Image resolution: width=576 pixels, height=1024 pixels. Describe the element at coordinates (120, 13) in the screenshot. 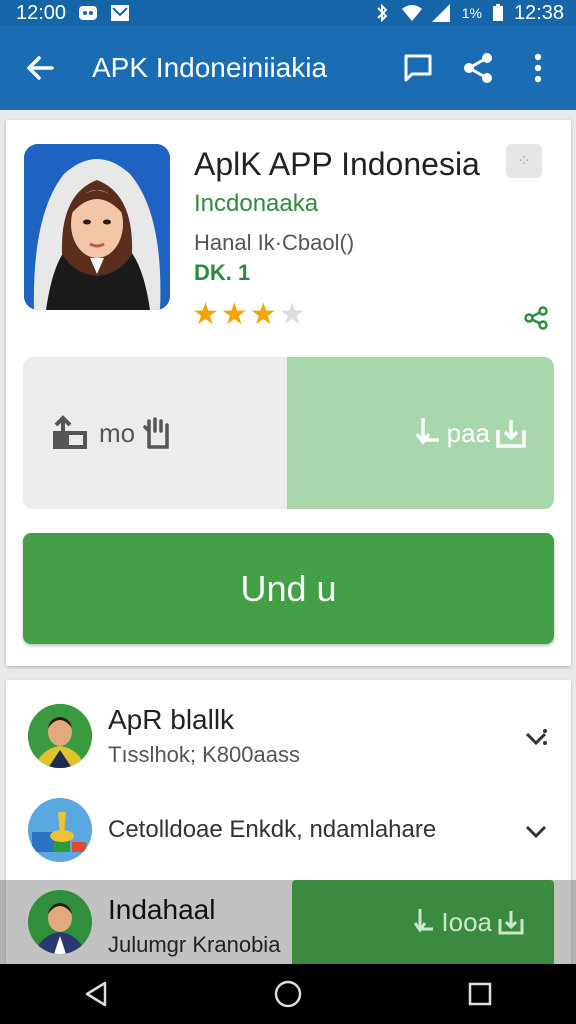

I see `mail-icon` at that location.